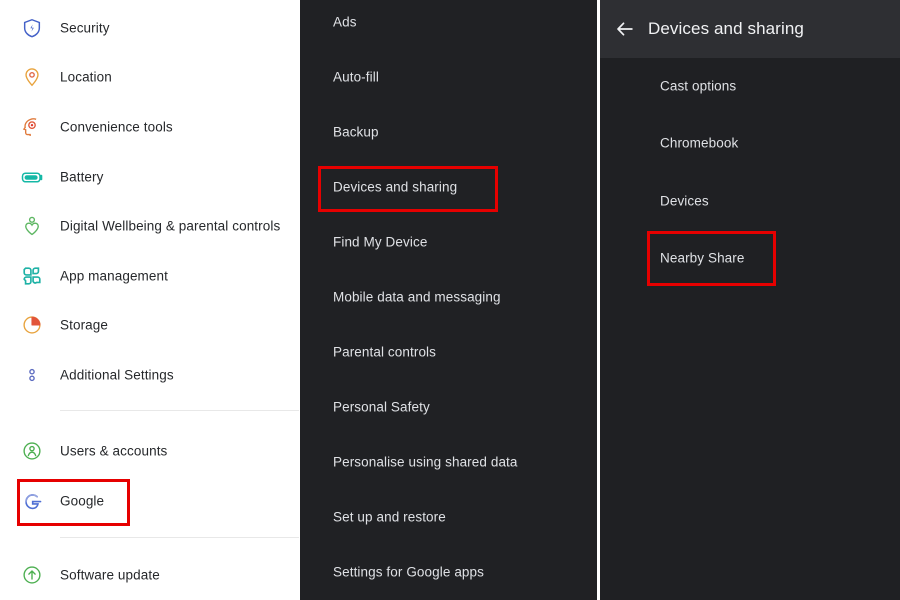  Describe the element at coordinates (116, 127) in the screenshot. I see `settings-item-label: Convenience tools` at that location.